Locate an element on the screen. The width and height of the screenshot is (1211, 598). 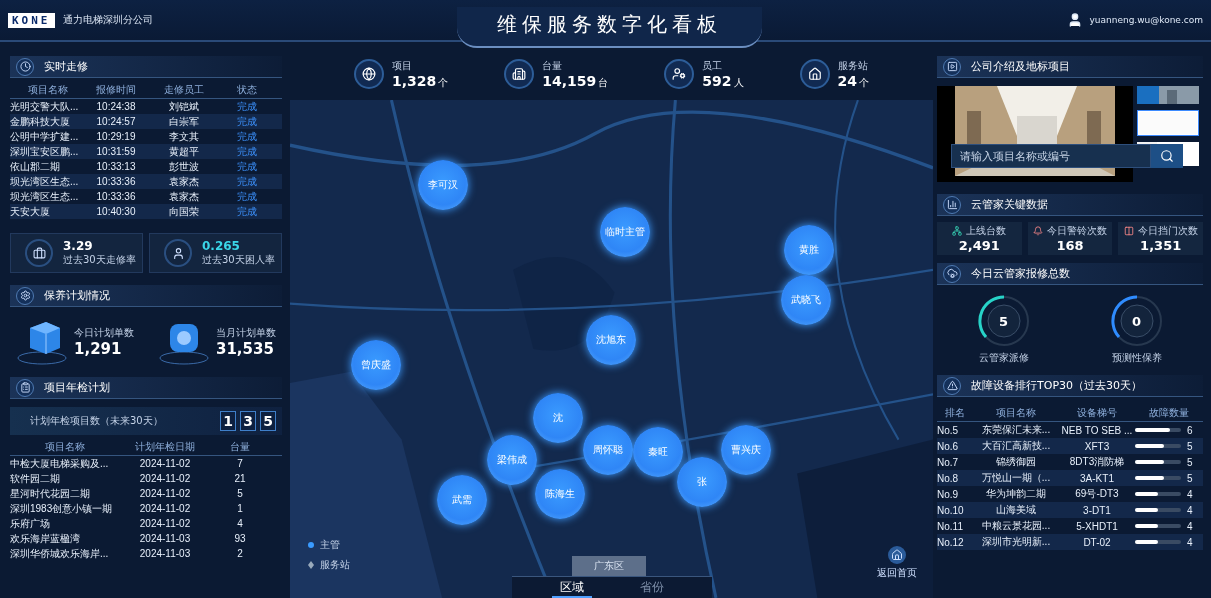
column-header: 计划年检日期 is located at coordinates (165, 447).